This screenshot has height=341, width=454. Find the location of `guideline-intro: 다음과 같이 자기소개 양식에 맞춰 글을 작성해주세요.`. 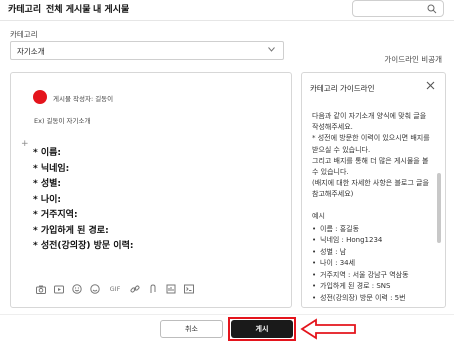

guideline-intro: 다음과 같이 자기소개 양식에 맞춰 글을 작성해주세요. is located at coordinates (369, 122).